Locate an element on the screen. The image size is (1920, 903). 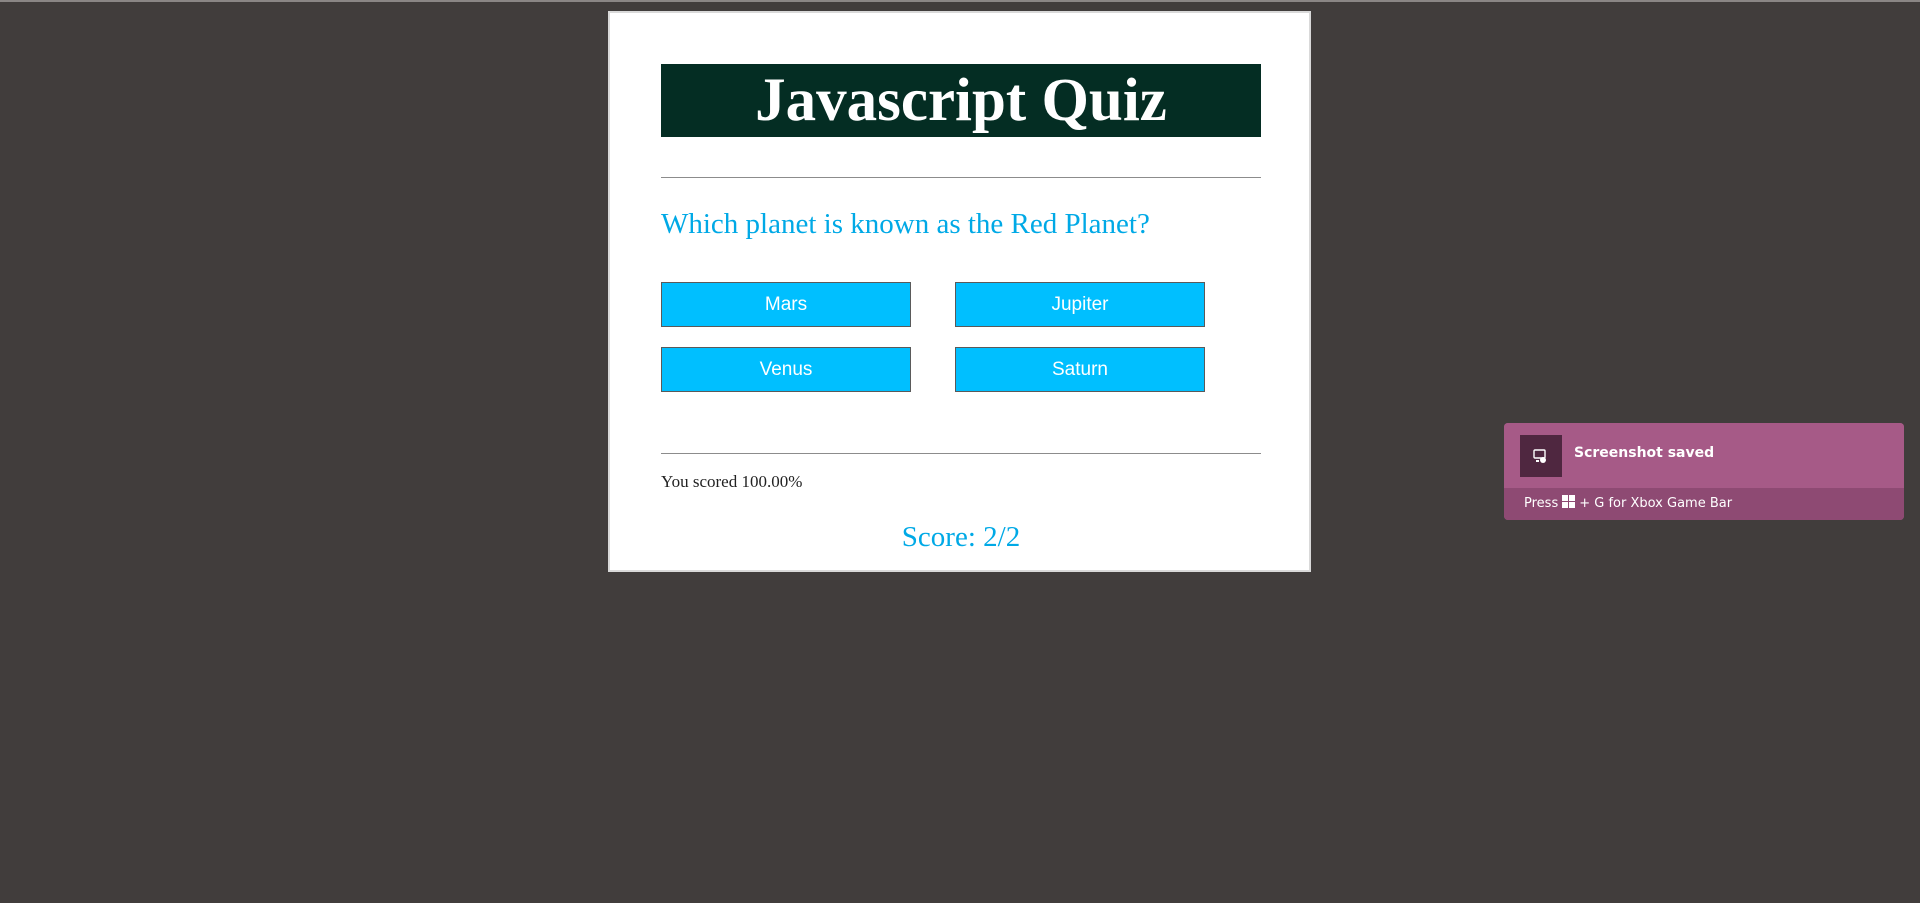
toast-footer: Press + G for Xbox Game Bar is located at coordinates (1704, 504).